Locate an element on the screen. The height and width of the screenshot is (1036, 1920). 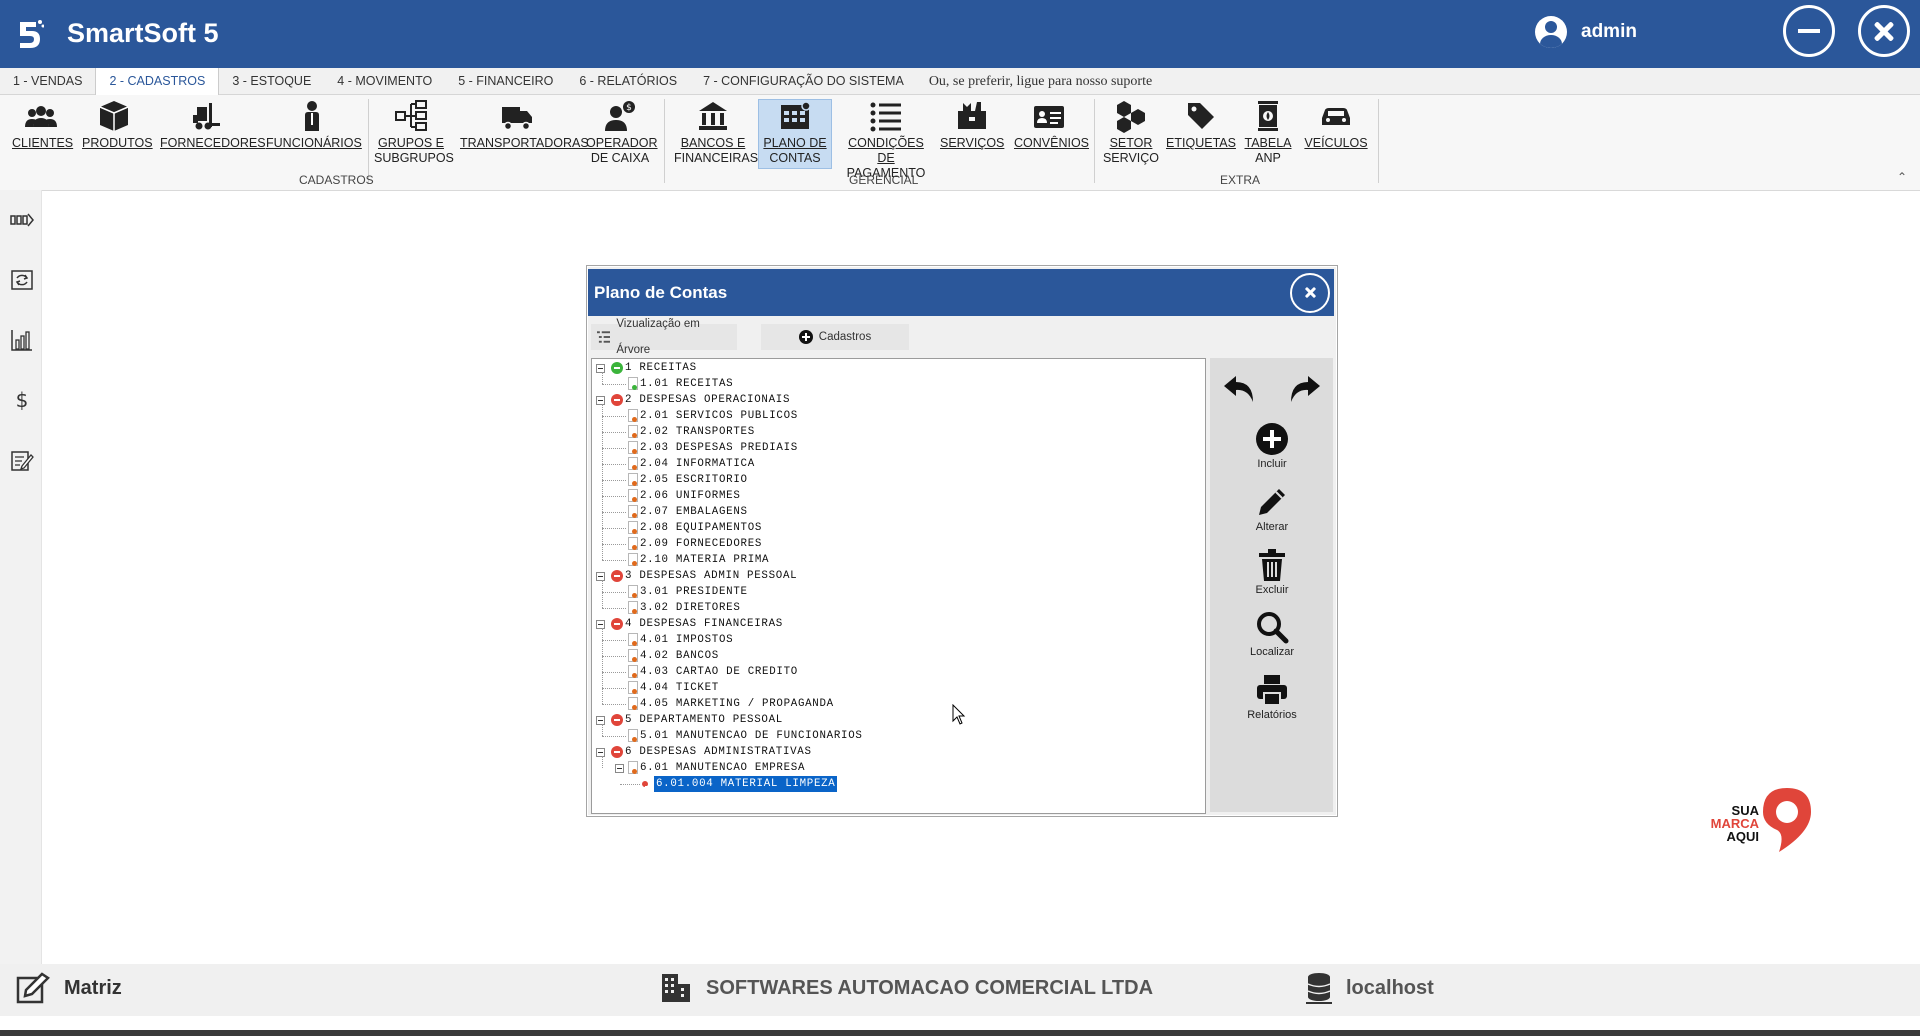
tab-tree-label: Vizualização em Árvore is located at coordinates (658, 337).